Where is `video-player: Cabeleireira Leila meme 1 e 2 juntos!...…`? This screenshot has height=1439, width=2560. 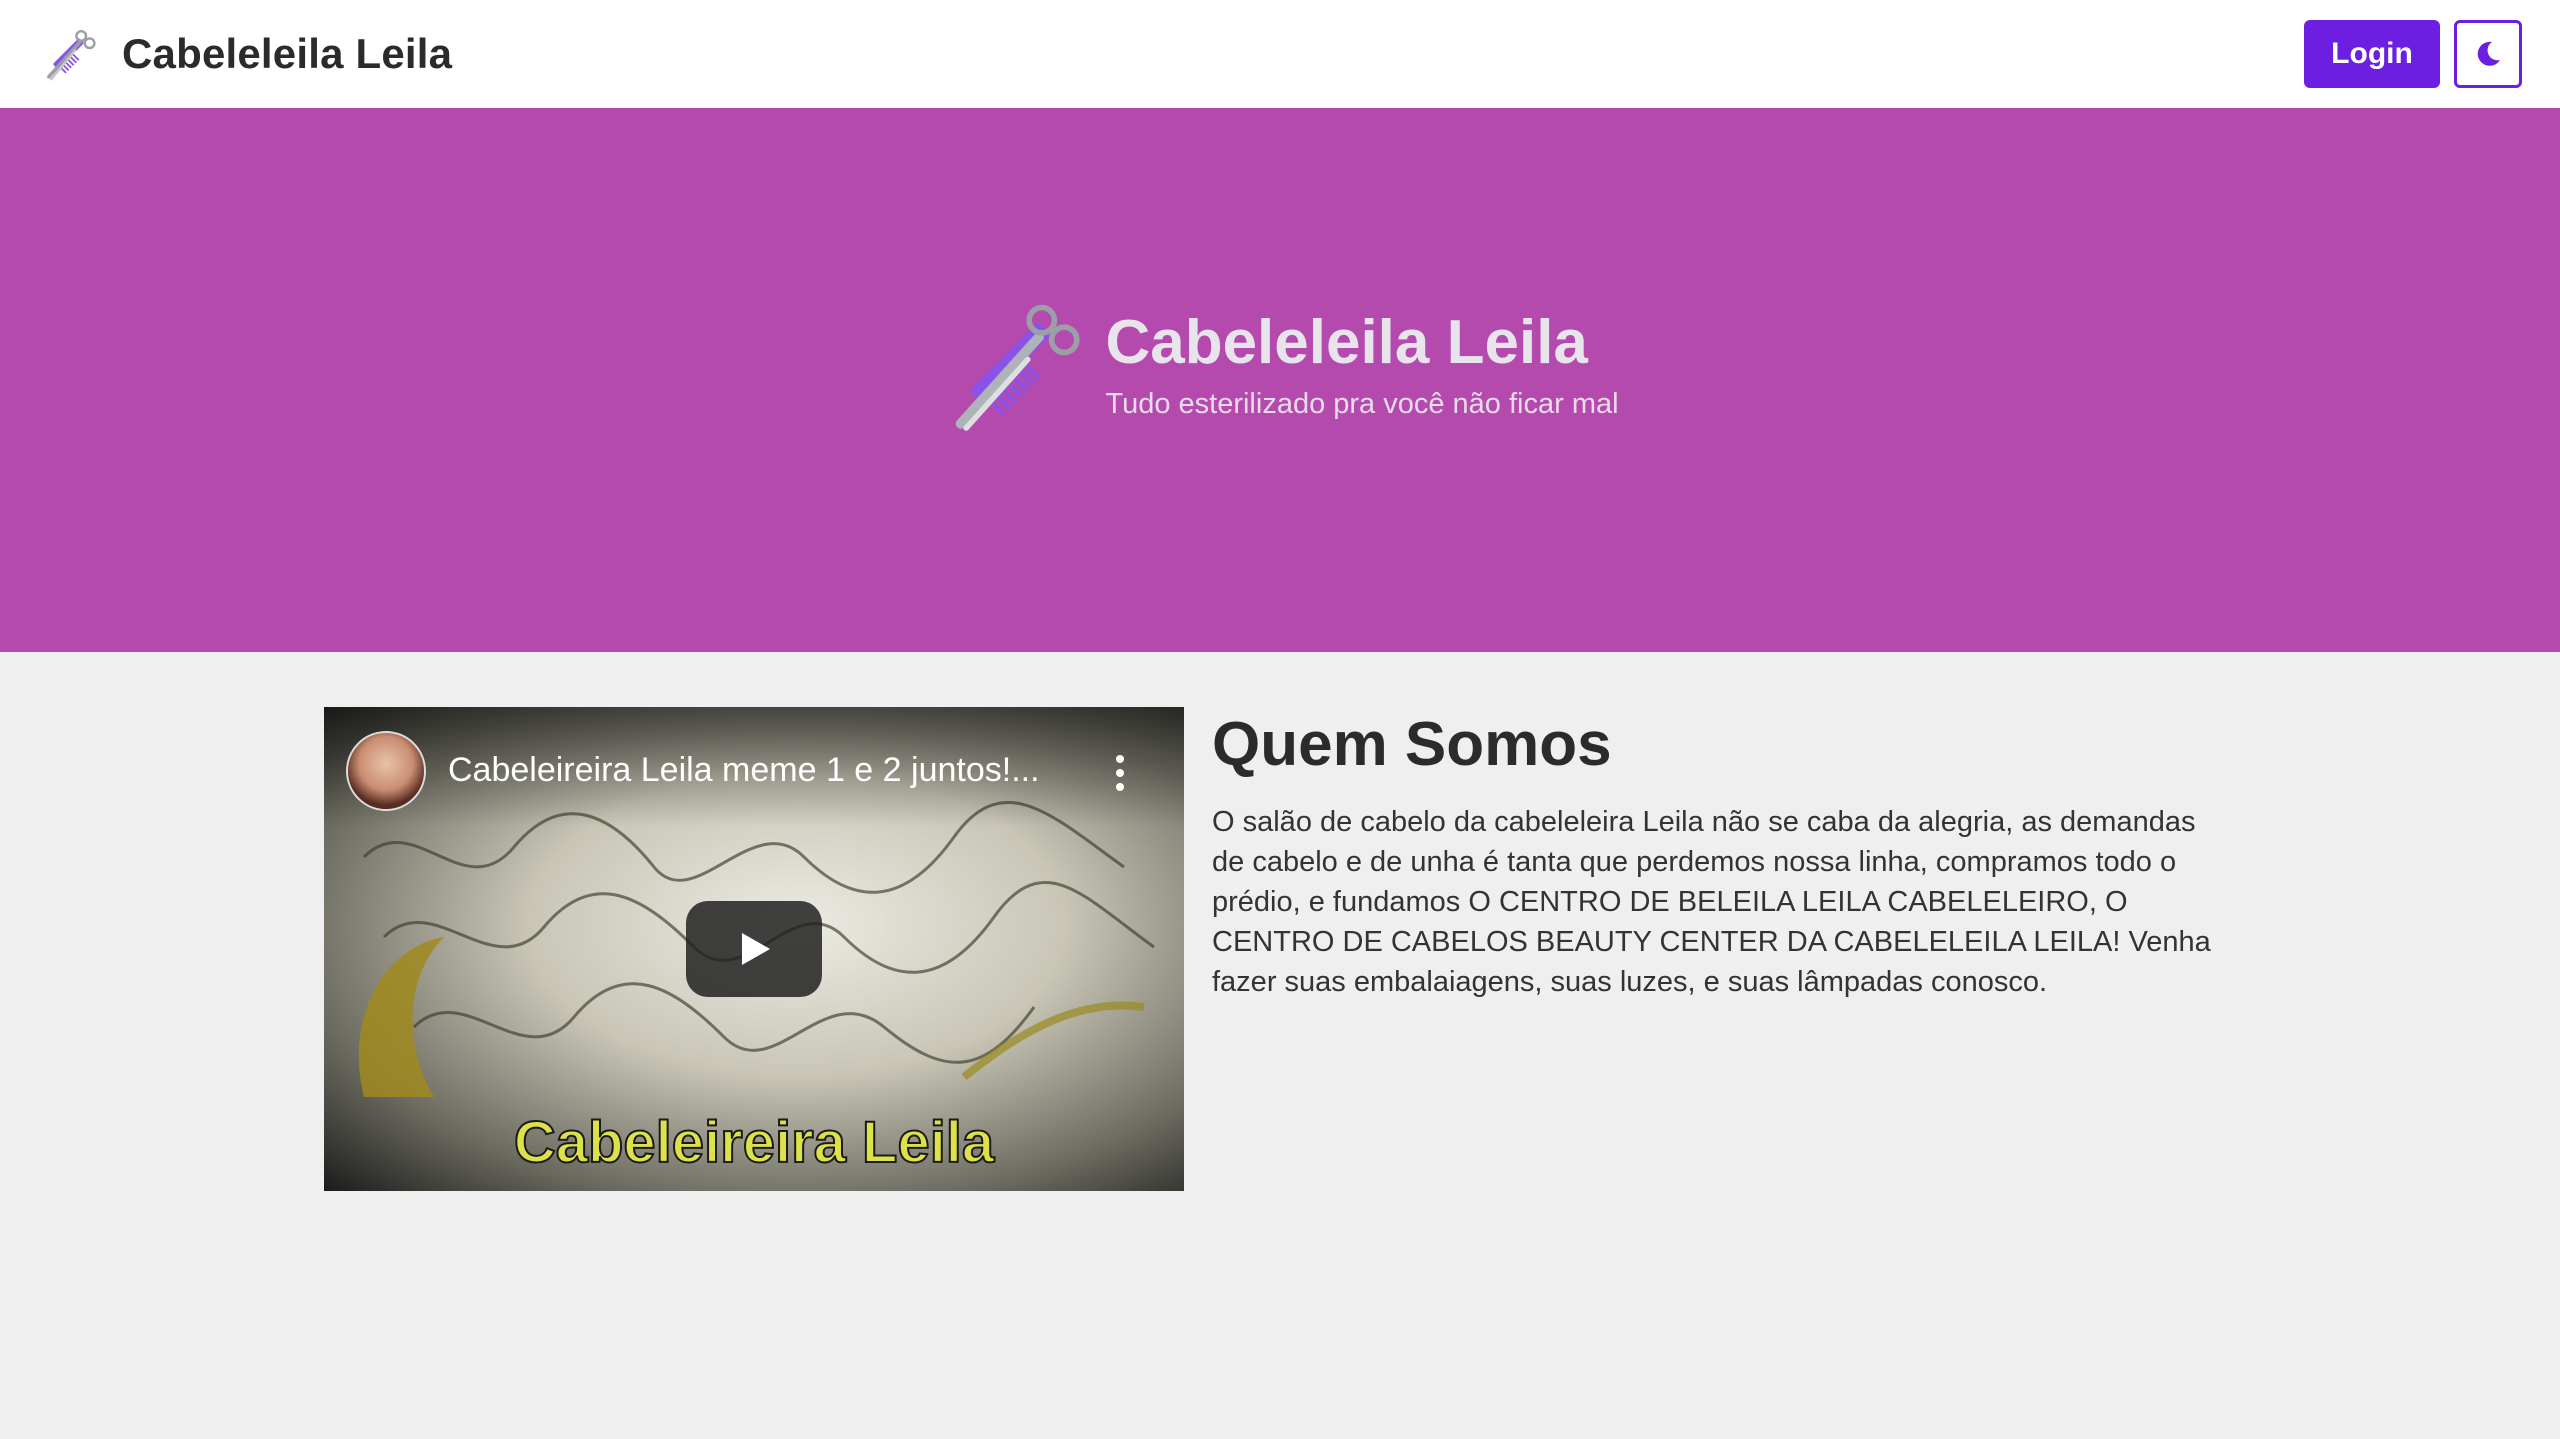 video-player: Cabeleireira Leila meme 1 e 2 juntos!...… is located at coordinates (754, 949).